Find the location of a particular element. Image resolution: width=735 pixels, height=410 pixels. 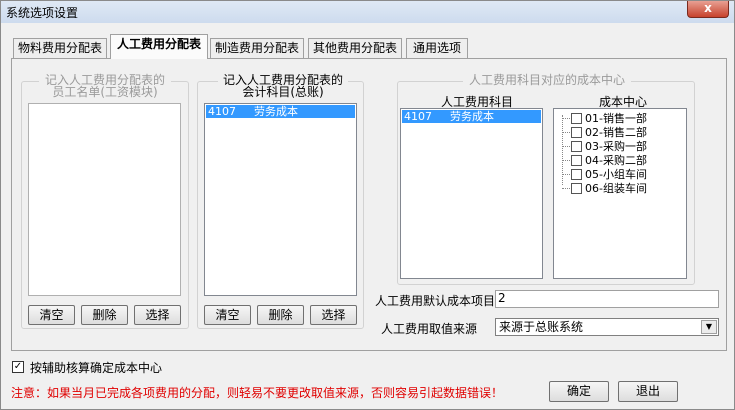

value-source-value: 来源于总账系统 is located at coordinates (541, 327).